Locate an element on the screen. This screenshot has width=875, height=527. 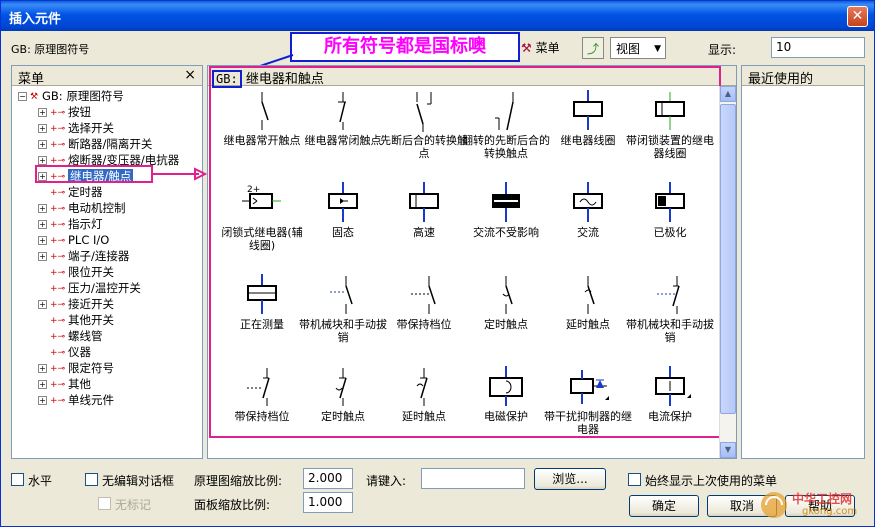
tree-item-label: 按钮 is located at coordinates (79, 112).